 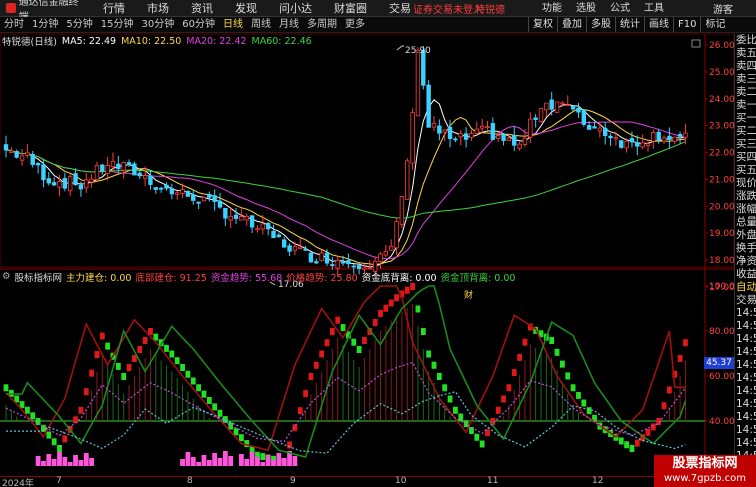 I want to click on price-tick-label: 24.00, so click(x=722, y=100).